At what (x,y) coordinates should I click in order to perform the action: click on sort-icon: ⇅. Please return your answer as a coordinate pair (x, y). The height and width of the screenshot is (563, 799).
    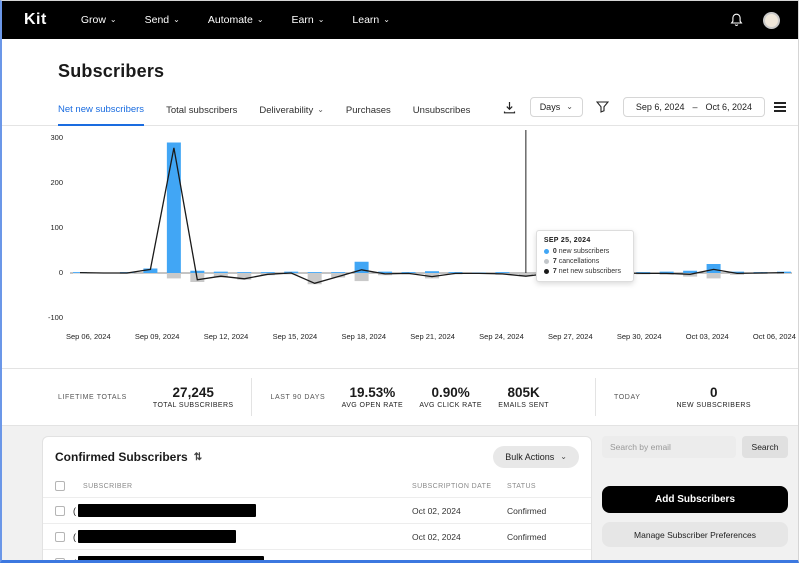
    Looking at the image, I should click on (198, 457).